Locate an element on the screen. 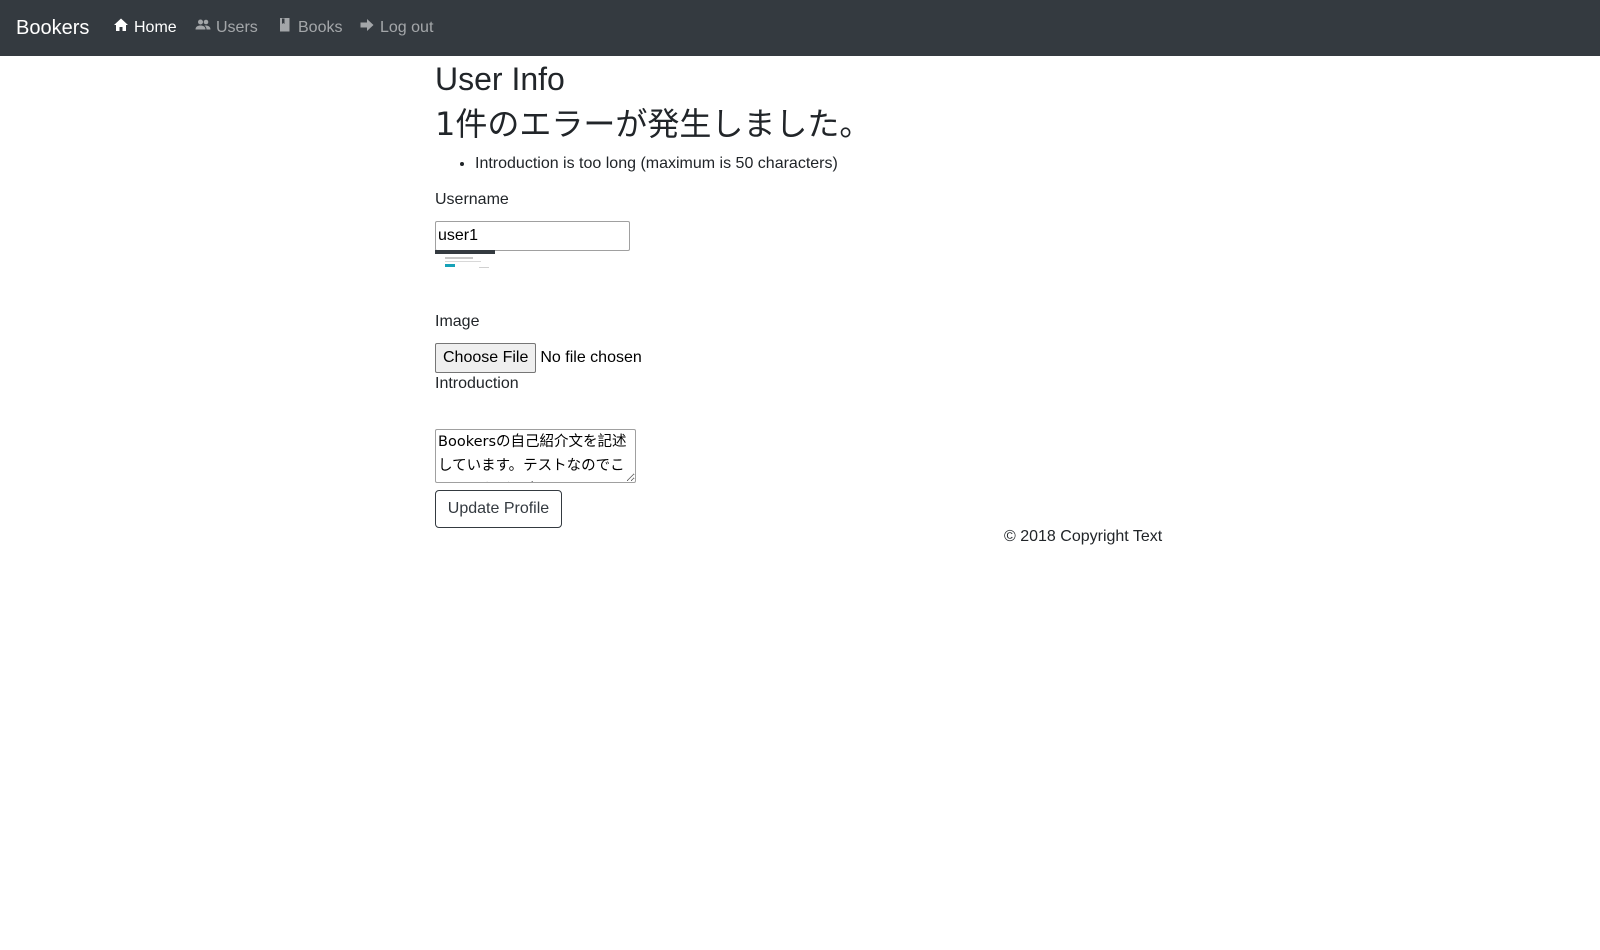  nav-logout-link: Log out is located at coordinates (396, 28).